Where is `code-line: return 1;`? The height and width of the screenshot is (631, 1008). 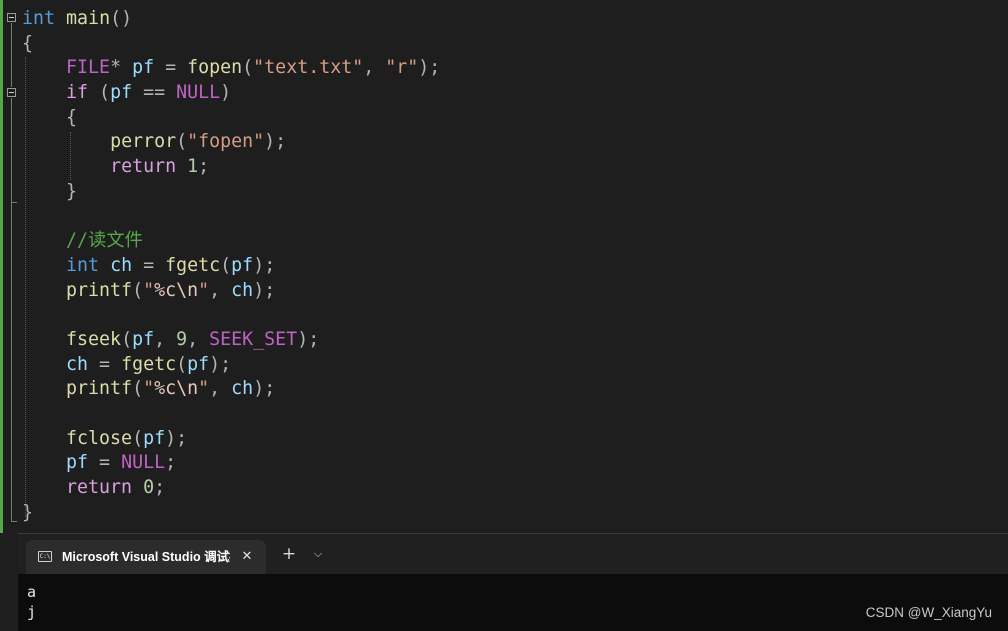 code-line: return 1; is located at coordinates (231, 167).